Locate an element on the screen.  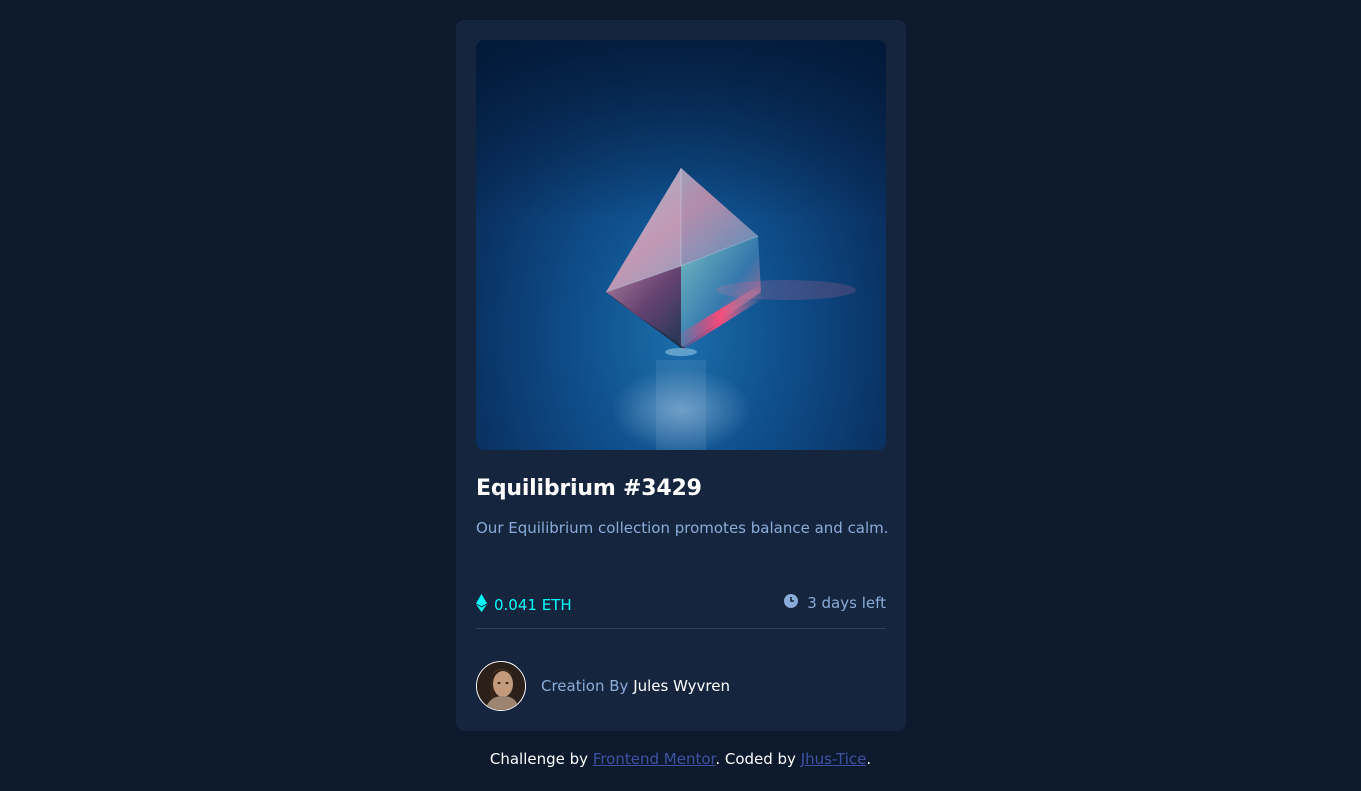
clock-icon is located at coordinates (791, 603).